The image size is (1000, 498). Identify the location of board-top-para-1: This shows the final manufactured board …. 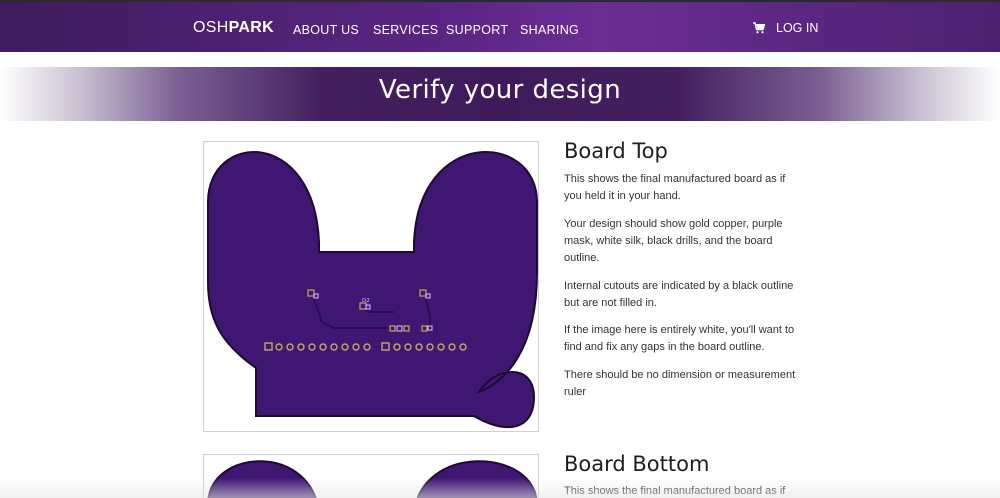
(675, 187).